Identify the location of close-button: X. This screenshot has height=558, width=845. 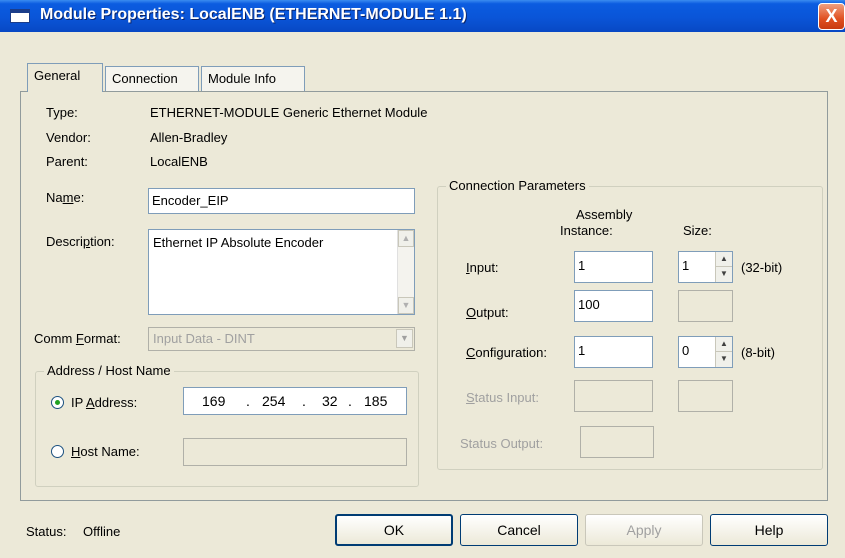
(831, 16).